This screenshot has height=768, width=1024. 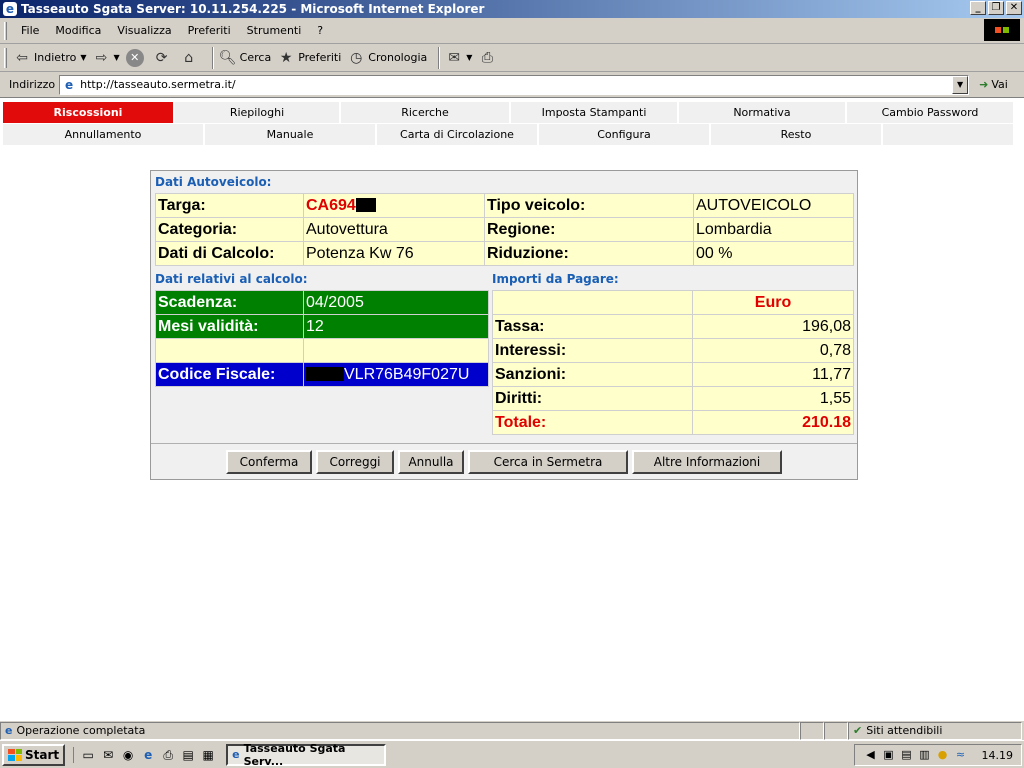 I want to click on home-button: ⌂, so click(x=190, y=58).